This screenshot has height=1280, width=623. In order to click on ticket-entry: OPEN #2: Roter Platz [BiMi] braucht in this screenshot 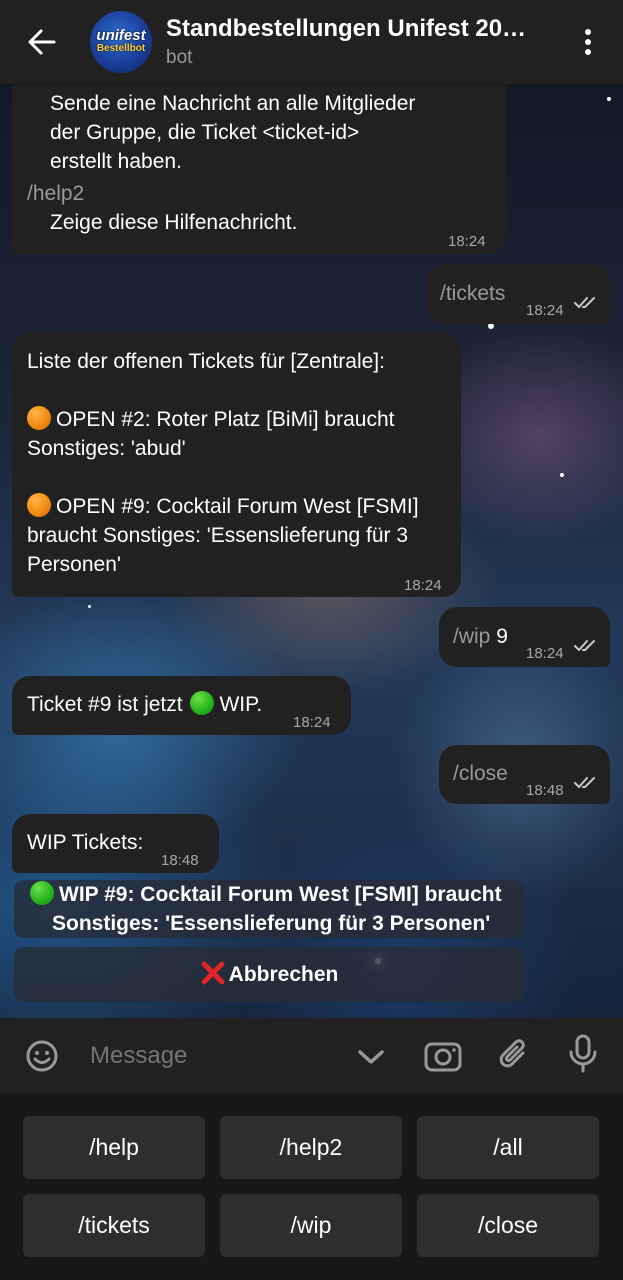, I will do `click(210, 419)`.